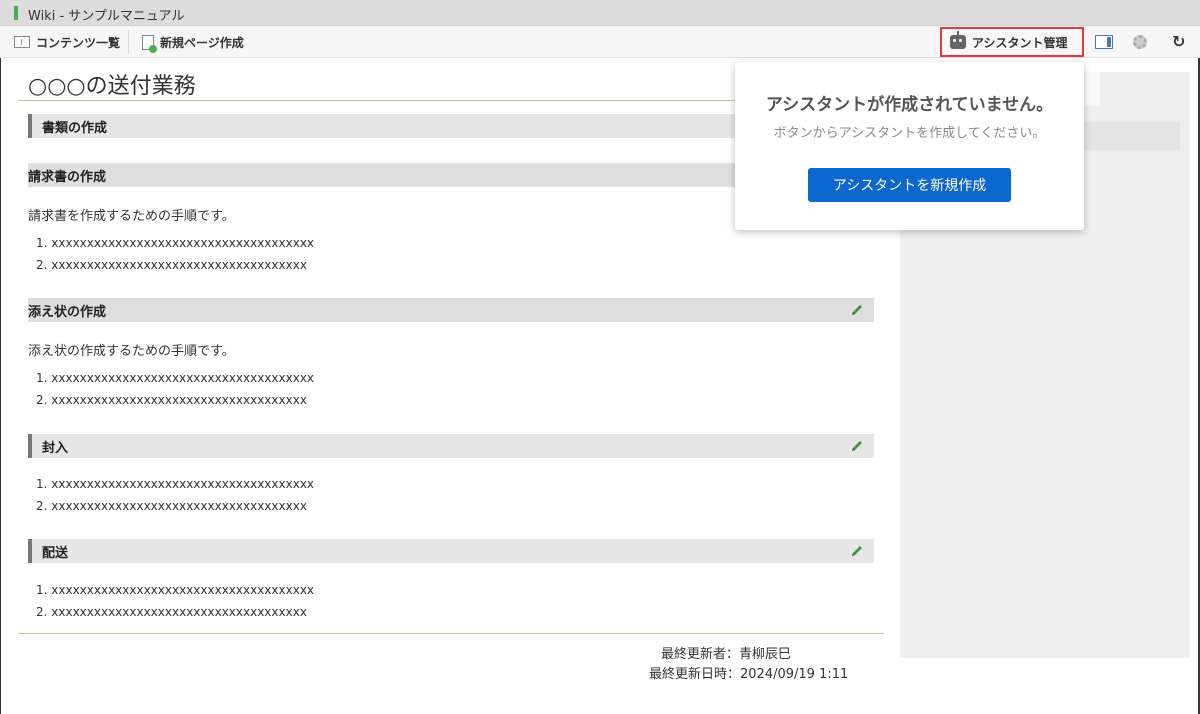 The image size is (1200, 714). I want to click on toolbar-divider, so click(128, 42).